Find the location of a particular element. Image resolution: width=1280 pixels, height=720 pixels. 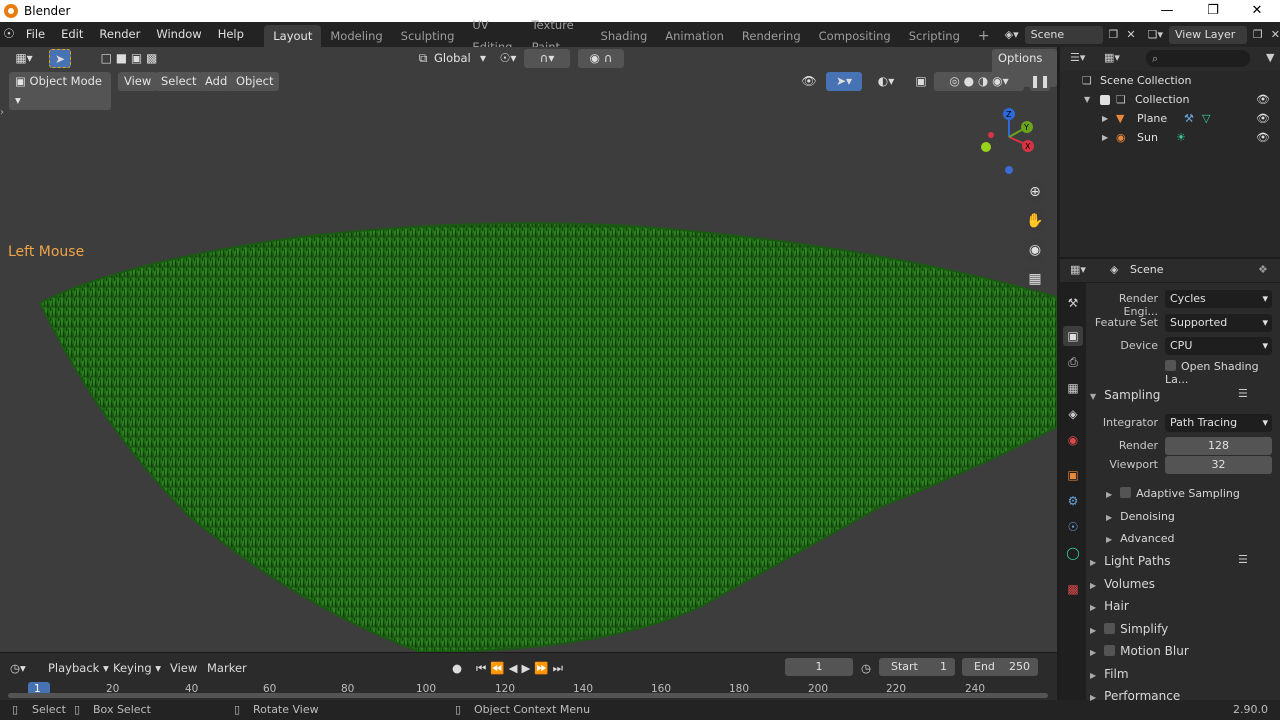

render-engine-dropdown: Cycles ▾ is located at coordinates (1218, 299).